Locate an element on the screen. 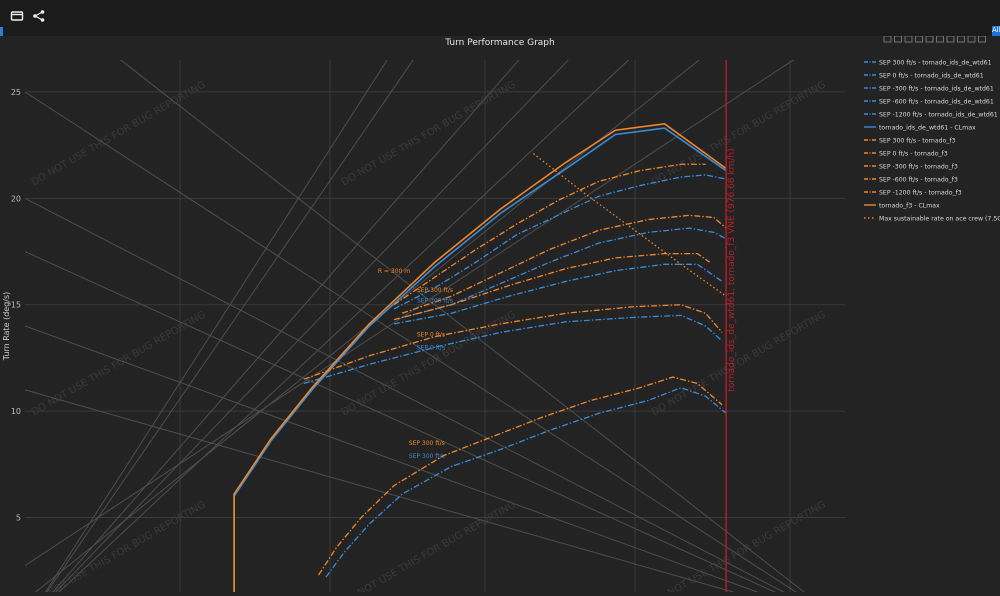 The height and width of the screenshot is (596, 1000). legend-item: SEP -300 ft/s - tornado_ids_de_wtd61 is located at coordinates (929, 89).